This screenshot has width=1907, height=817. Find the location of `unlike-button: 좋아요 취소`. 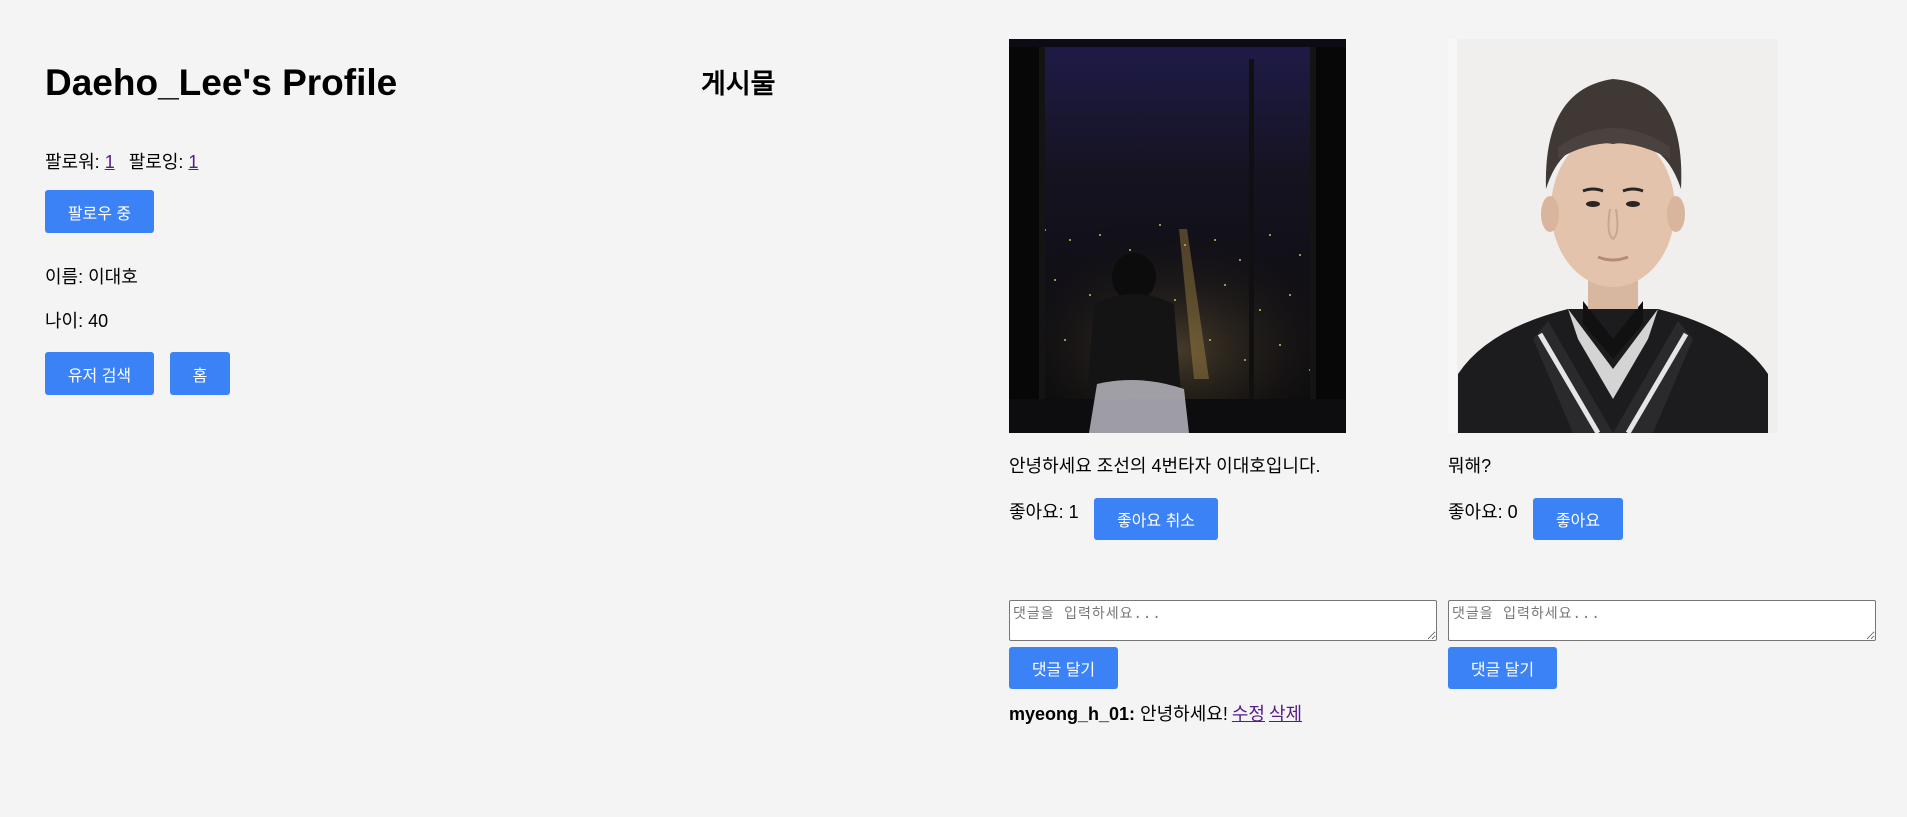

unlike-button: 좋아요 취소 is located at coordinates (1156, 519).